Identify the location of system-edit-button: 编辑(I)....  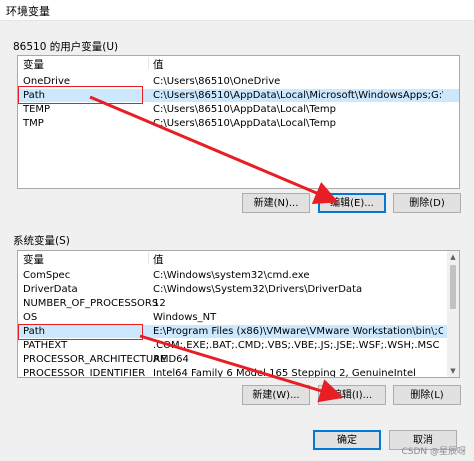
(352, 395).